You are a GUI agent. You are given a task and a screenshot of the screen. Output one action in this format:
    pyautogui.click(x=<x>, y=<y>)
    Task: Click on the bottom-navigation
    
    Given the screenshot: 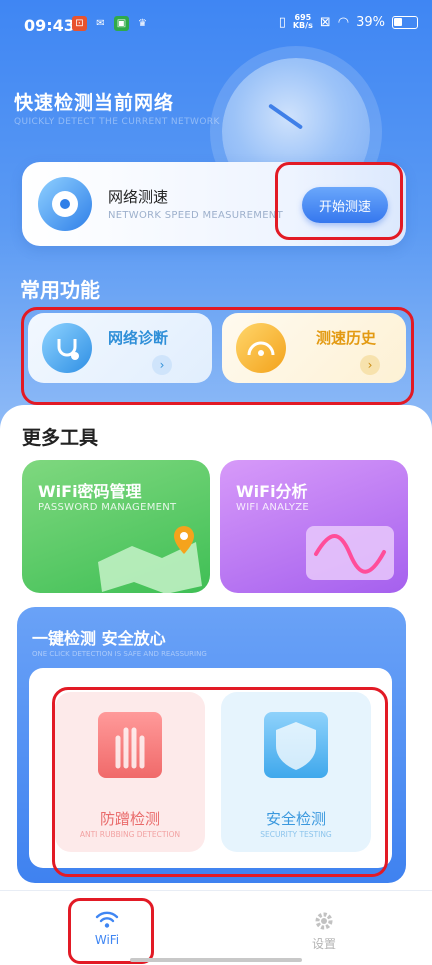 What is the action you would take?
    pyautogui.click(x=216, y=927)
    